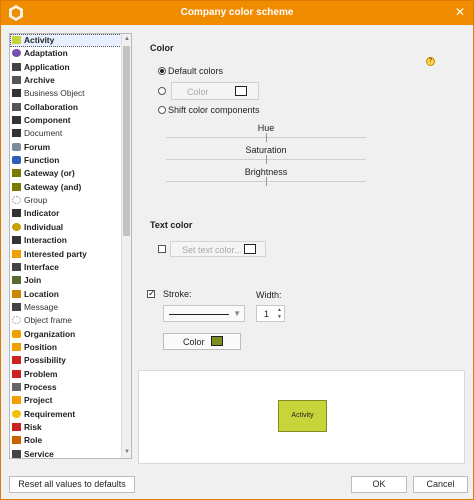  Describe the element at coordinates (162, 71) in the screenshot. I see `default-colors-radio` at that location.